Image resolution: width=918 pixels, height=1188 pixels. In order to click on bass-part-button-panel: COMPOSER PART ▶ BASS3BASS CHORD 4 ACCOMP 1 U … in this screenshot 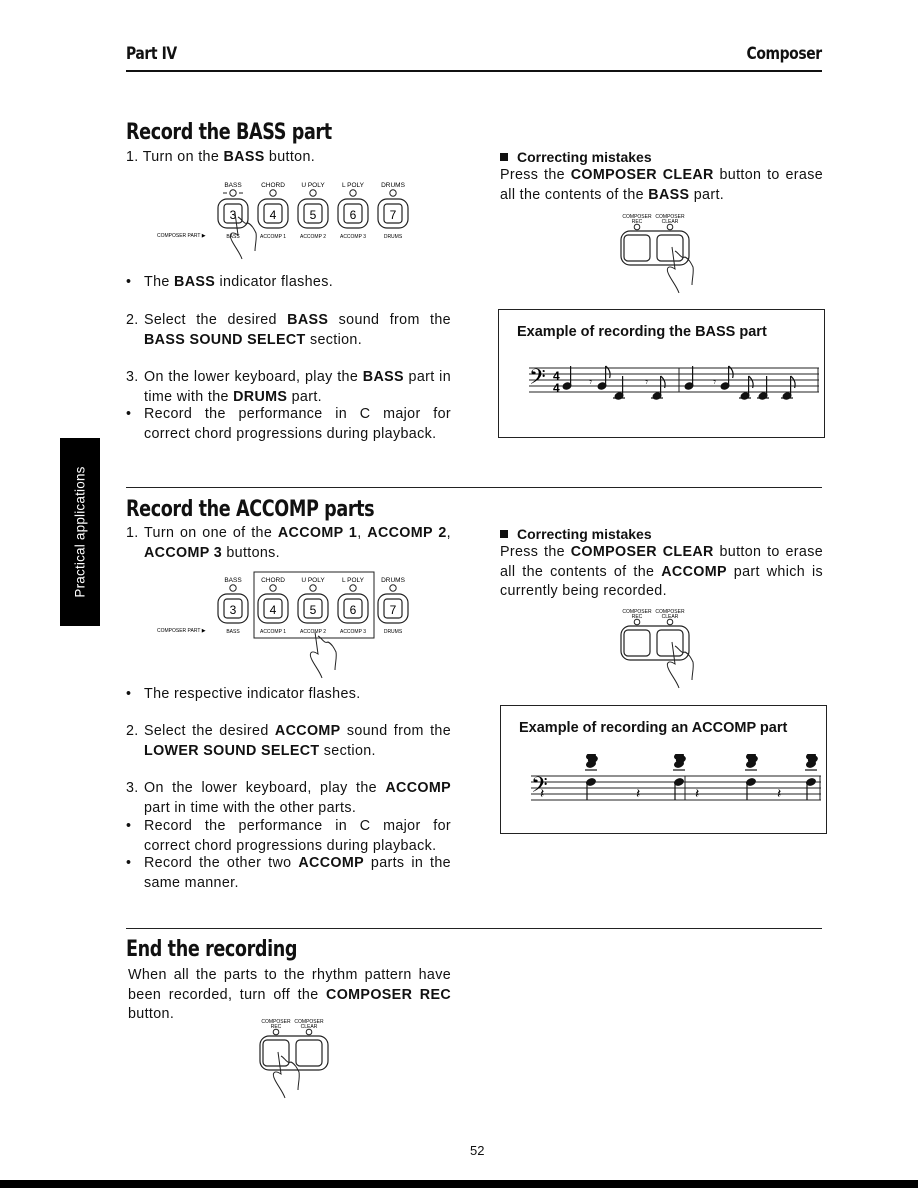, I will do `click(283, 221)`.